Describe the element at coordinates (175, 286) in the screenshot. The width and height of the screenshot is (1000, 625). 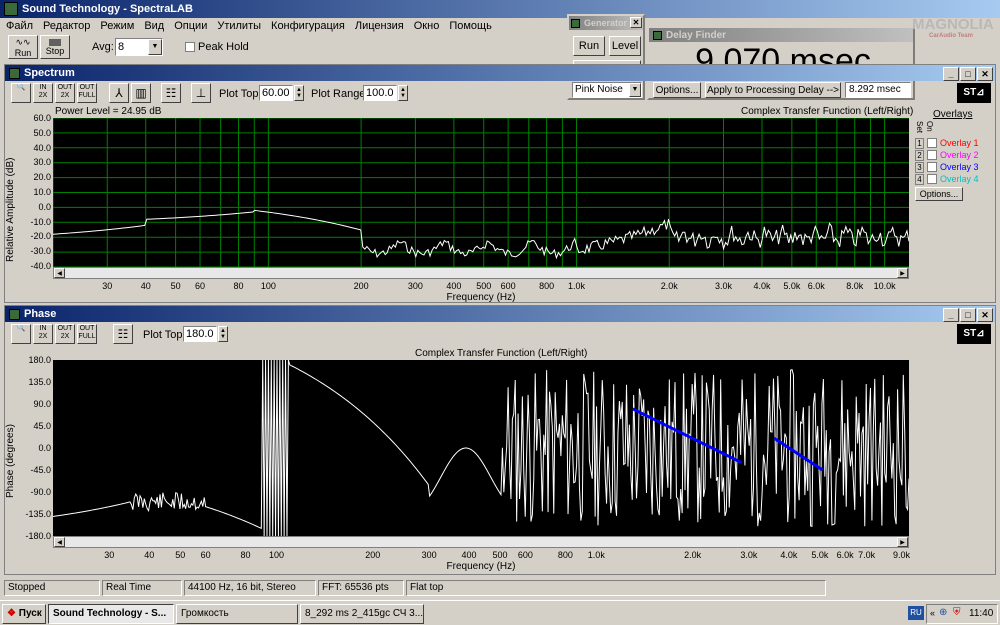
I see `x-tick-label: 50` at that location.